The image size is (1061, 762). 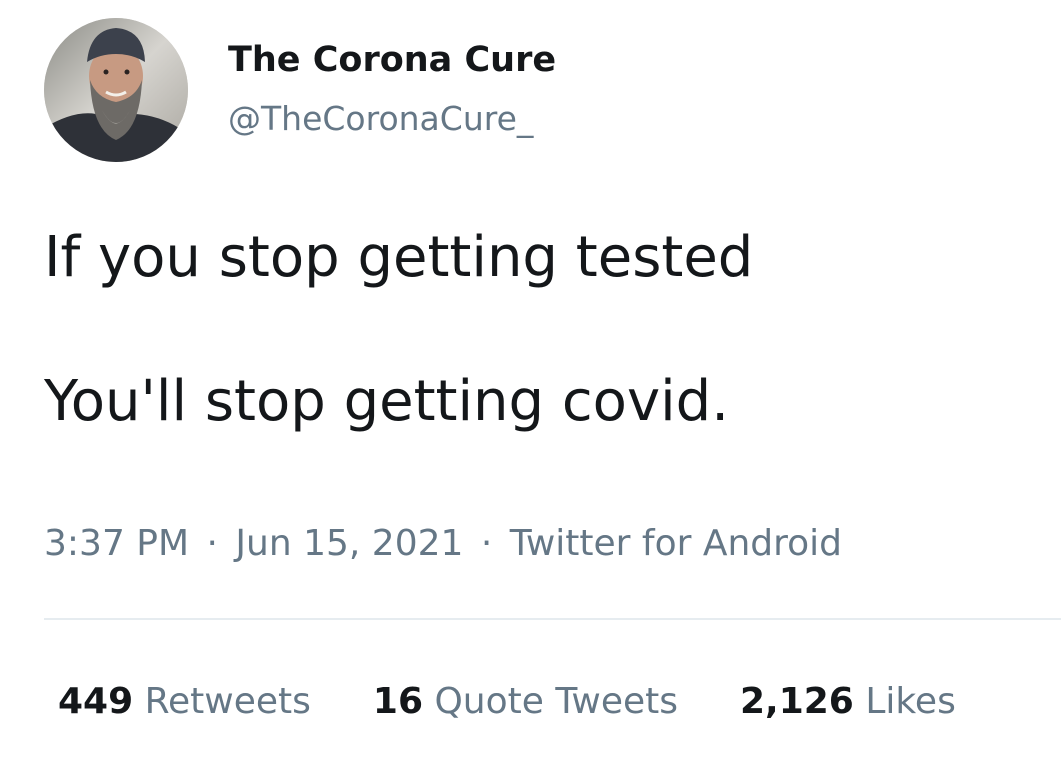 I want to click on likes-stat: 2,126 Likes, so click(x=848, y=702).